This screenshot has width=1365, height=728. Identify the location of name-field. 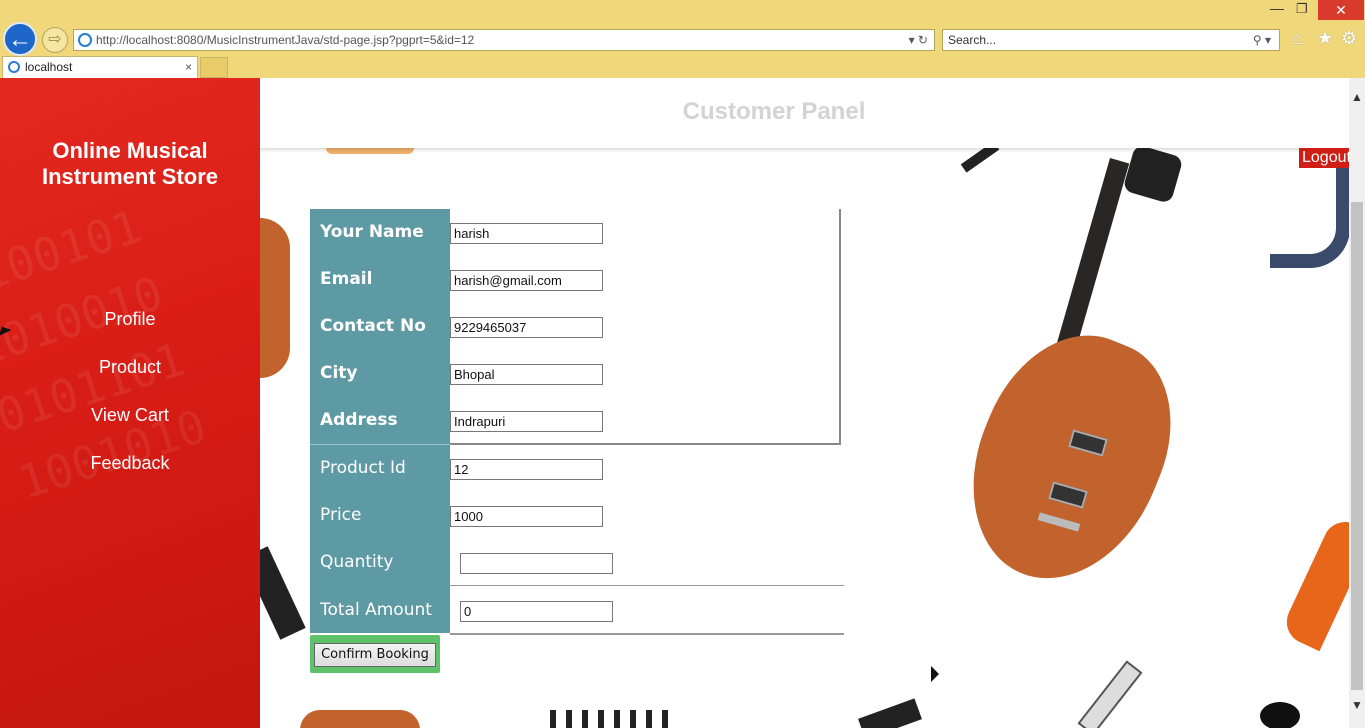
(526, 233).